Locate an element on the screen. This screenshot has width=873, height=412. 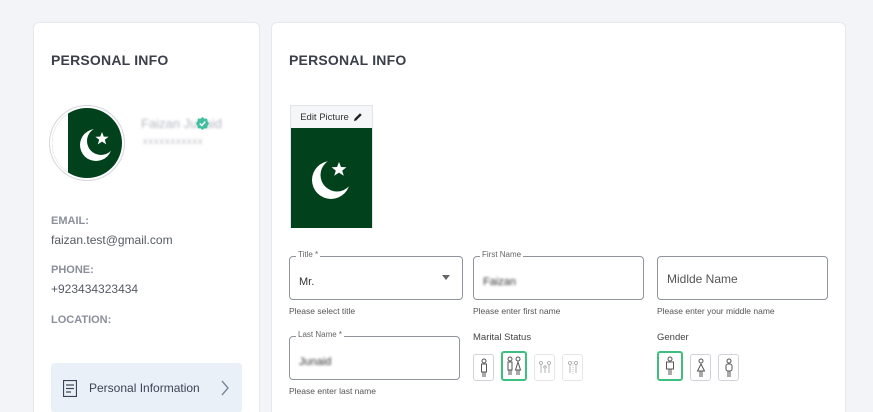
sidebar-item-label: Personal Information is located at coordinates (144, 388).